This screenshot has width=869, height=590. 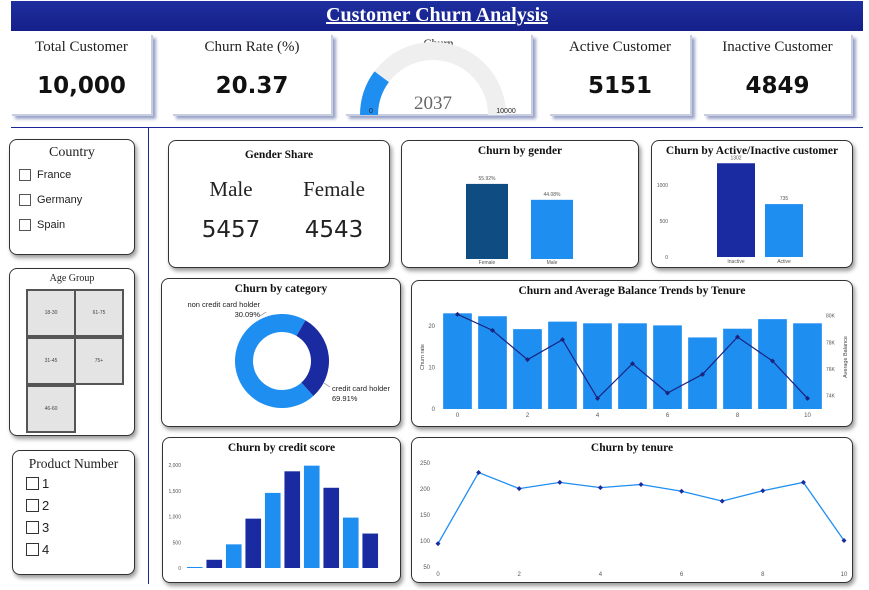 What do you see at coordinates (334, 230) in the screenshot?
I see `female-value: 4543` at bounding box center [334, 230].